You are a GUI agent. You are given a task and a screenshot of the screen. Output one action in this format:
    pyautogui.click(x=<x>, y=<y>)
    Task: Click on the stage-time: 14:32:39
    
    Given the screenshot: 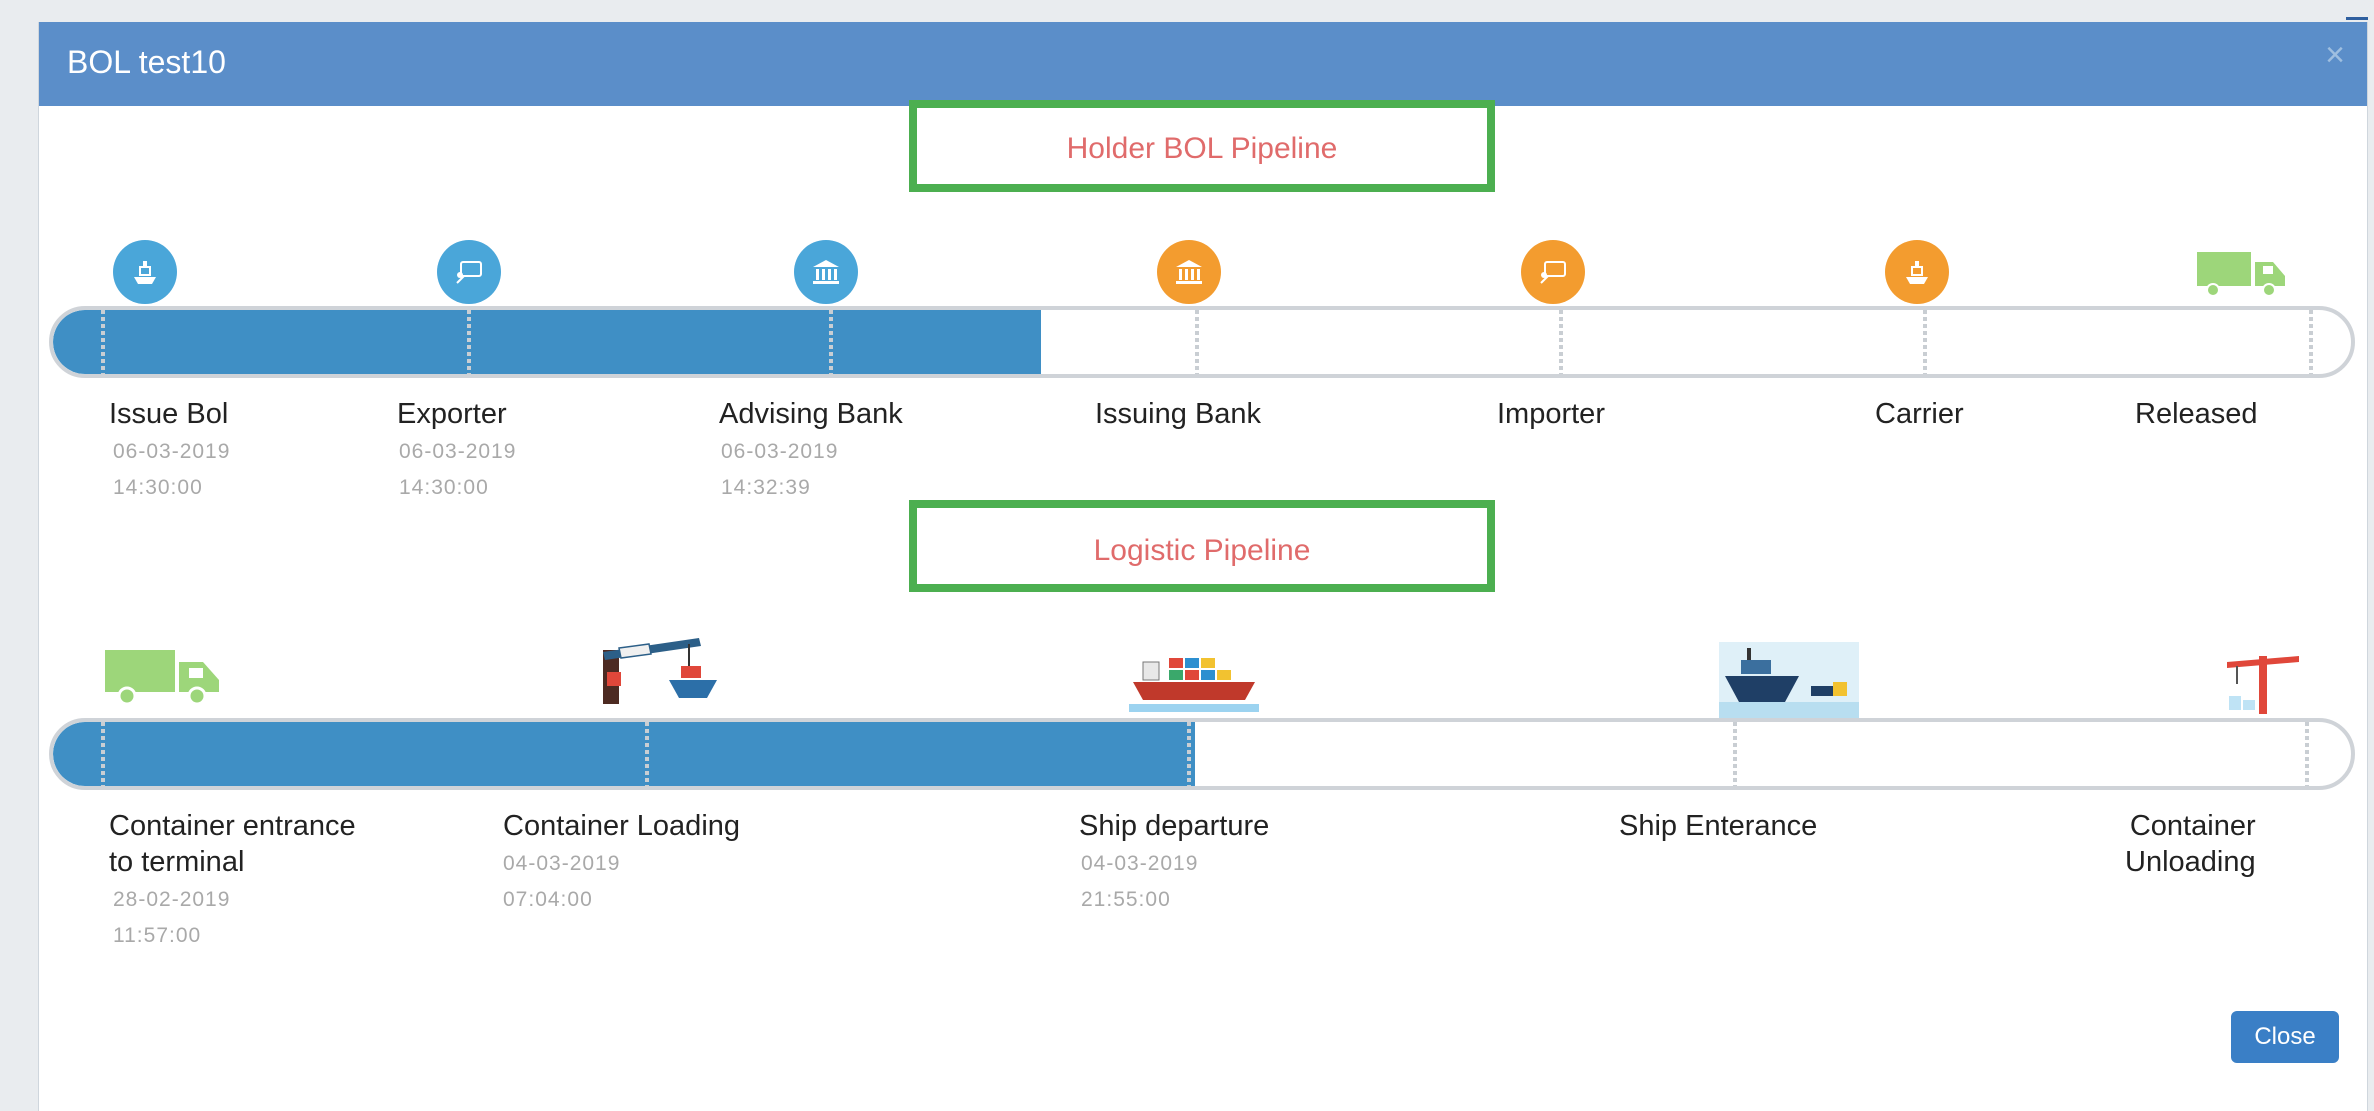 What is the action you would take?
    pyautogui.click(x=766, y=487)
    